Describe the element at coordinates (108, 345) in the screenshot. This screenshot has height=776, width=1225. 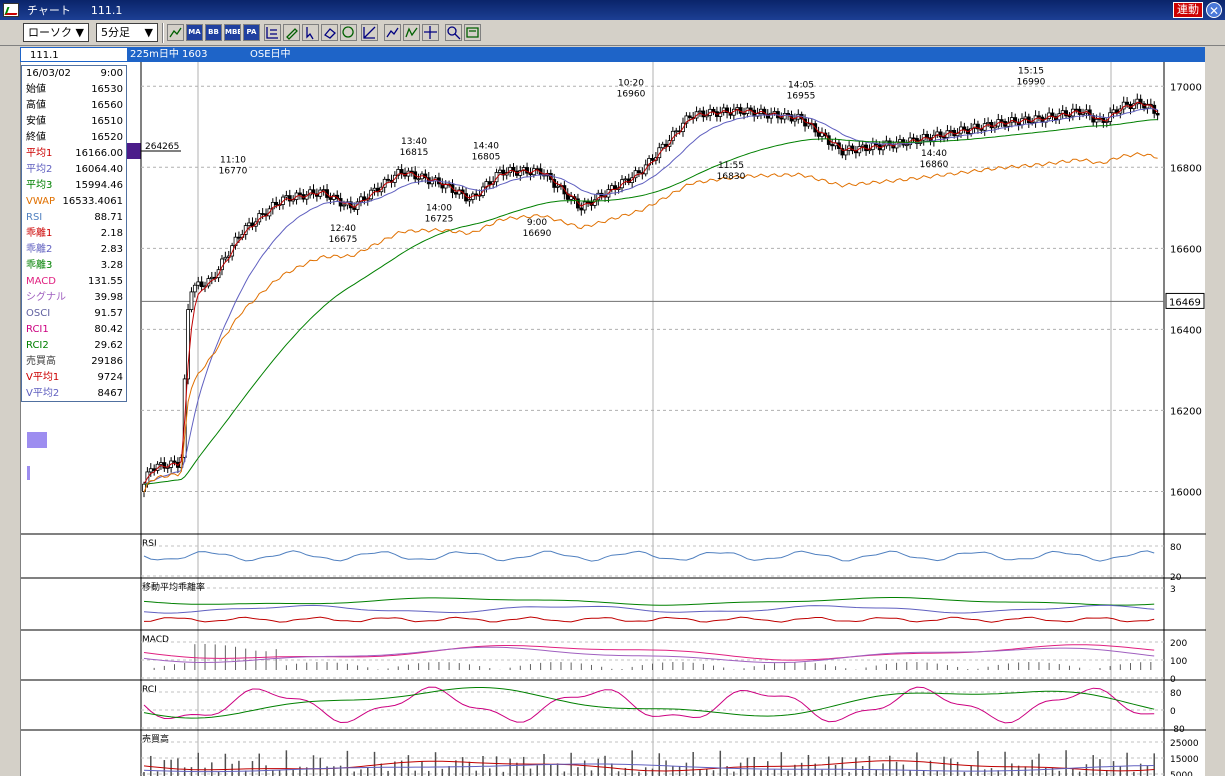
I see `data-row-value: 29.62` at that location.